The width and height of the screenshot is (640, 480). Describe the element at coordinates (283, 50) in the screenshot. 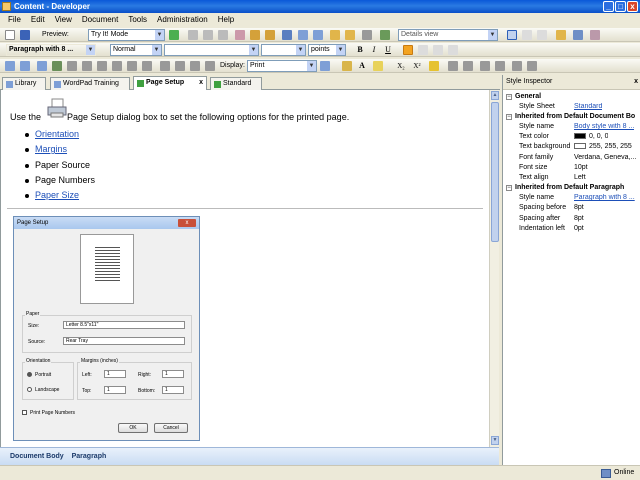

I see `font-size-select: ▼` at that location.